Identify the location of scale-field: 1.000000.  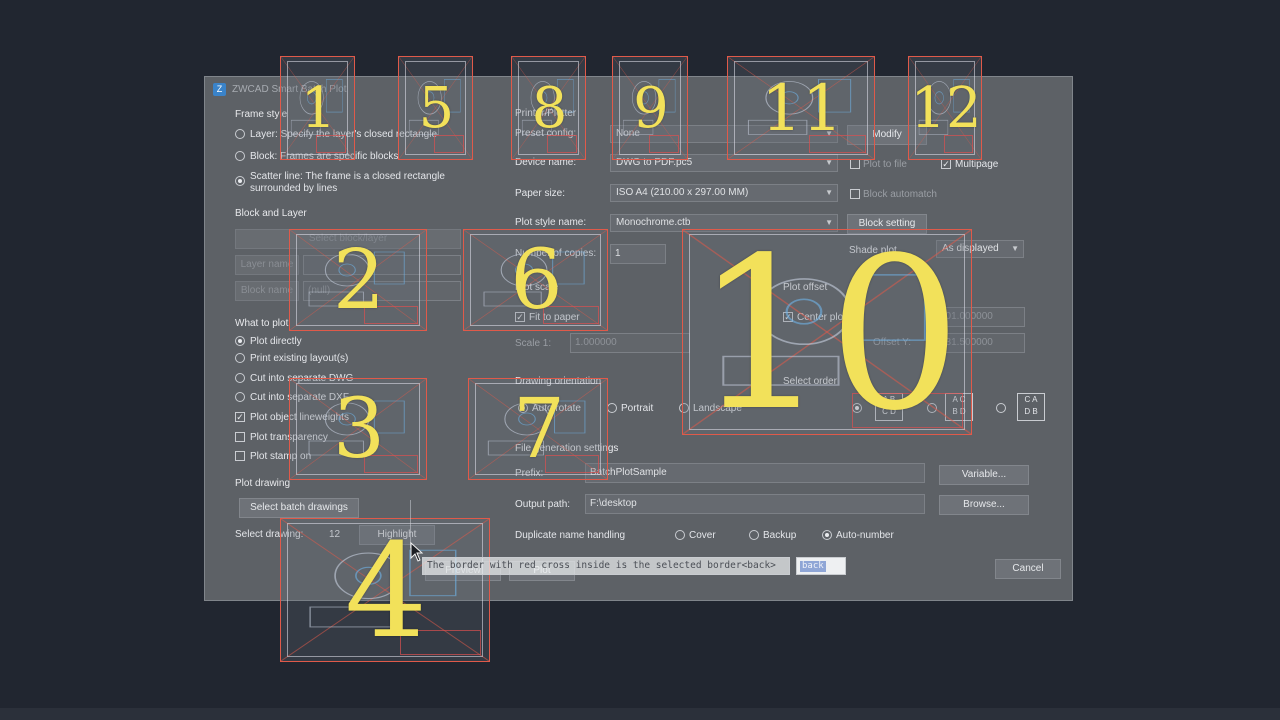
(630, 343).